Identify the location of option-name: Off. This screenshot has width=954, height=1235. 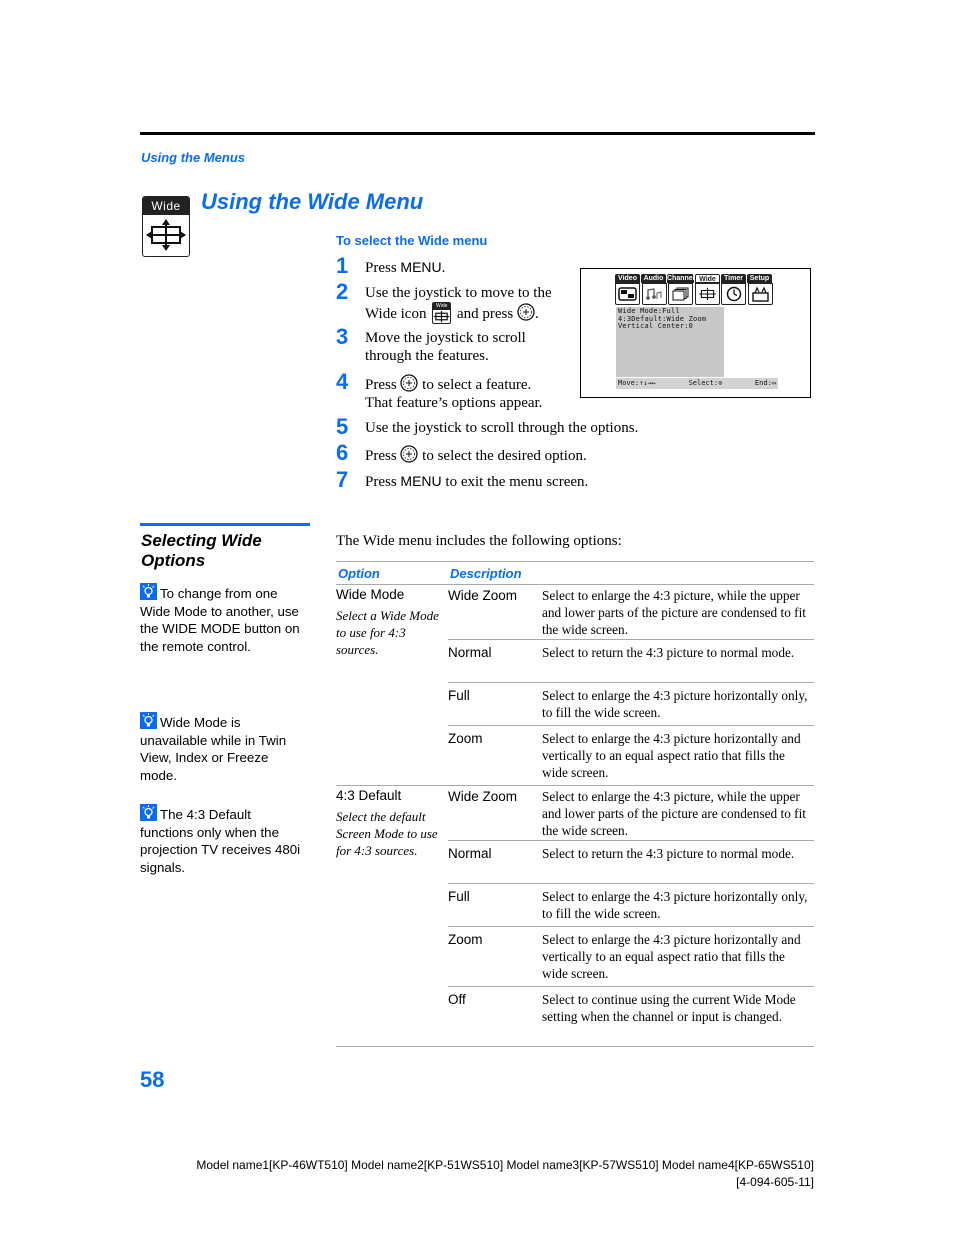
(457, 999).